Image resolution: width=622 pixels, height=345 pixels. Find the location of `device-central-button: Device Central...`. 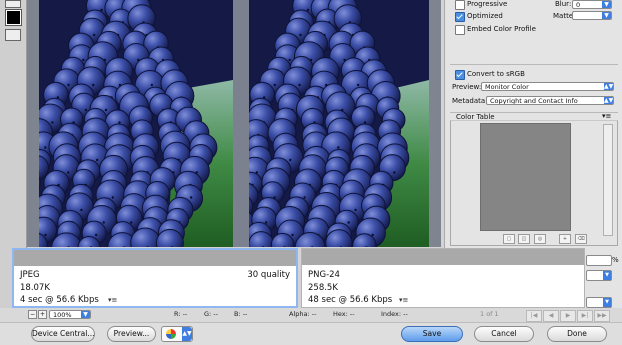

device-central-button: Device Central... is located at coordinates (63, 334).